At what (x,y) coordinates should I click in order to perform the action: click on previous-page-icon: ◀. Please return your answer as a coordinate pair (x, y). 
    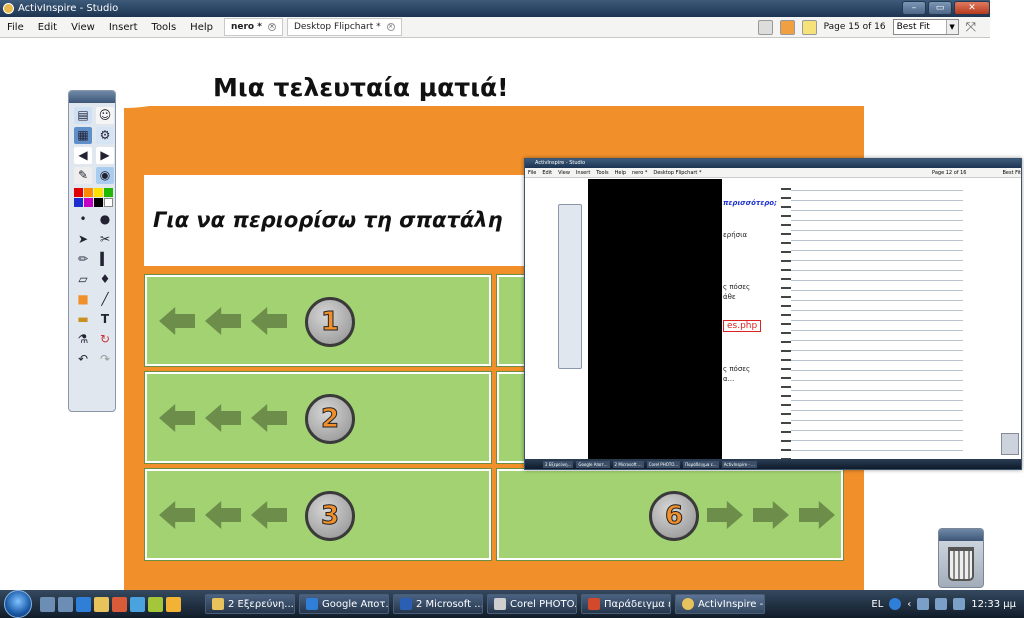
    Looking at the image, I should click on (83, 155).